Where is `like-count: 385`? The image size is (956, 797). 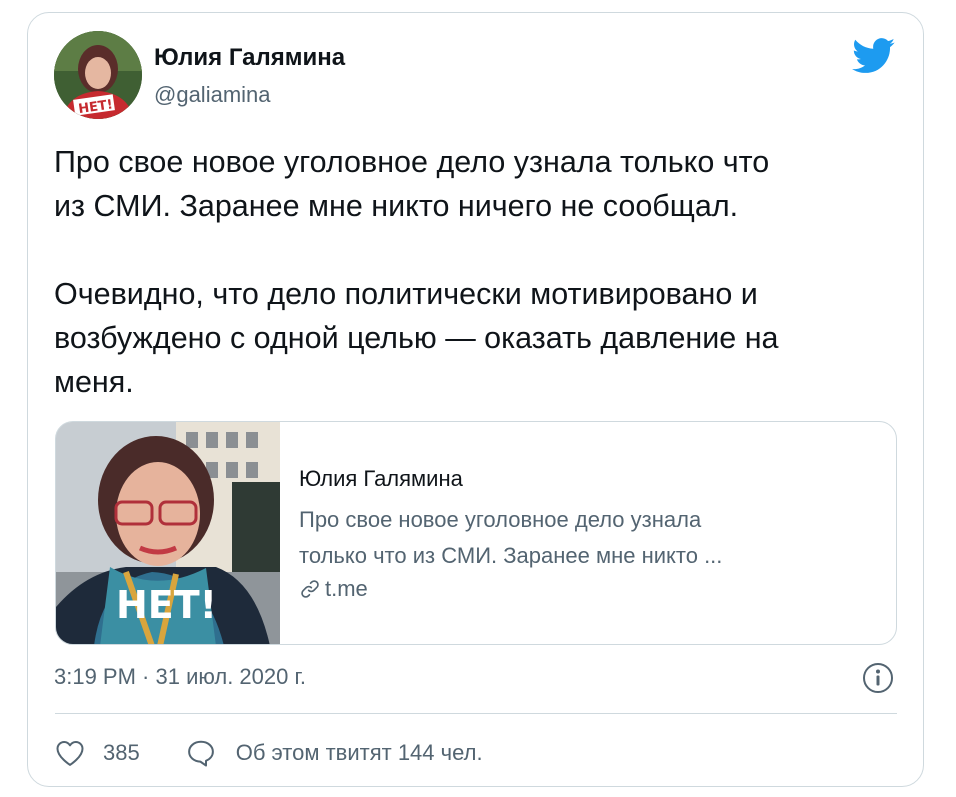
like-count: 385 is located at coordinates (121, 752).